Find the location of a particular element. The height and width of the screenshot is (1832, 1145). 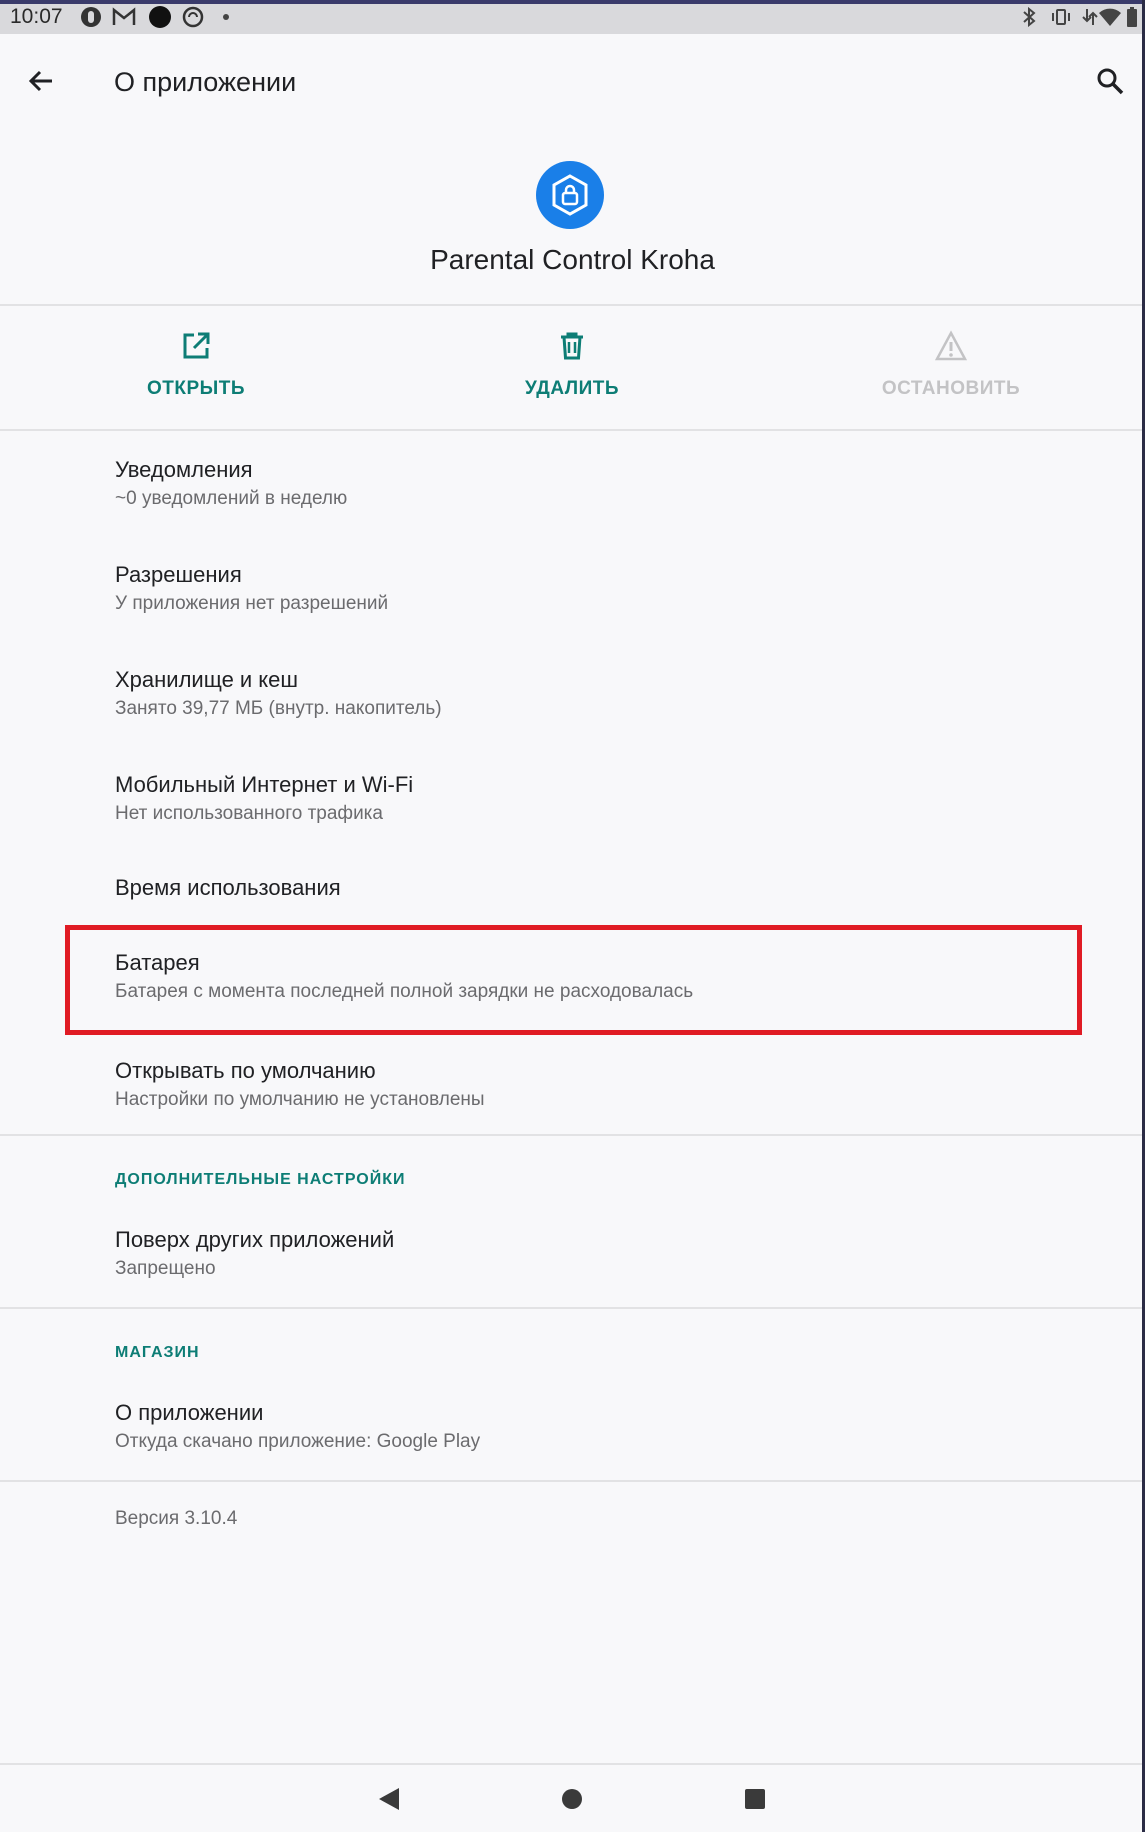

open-button-label: ОТКРЫТЬ is located at coordinates (196, 388).